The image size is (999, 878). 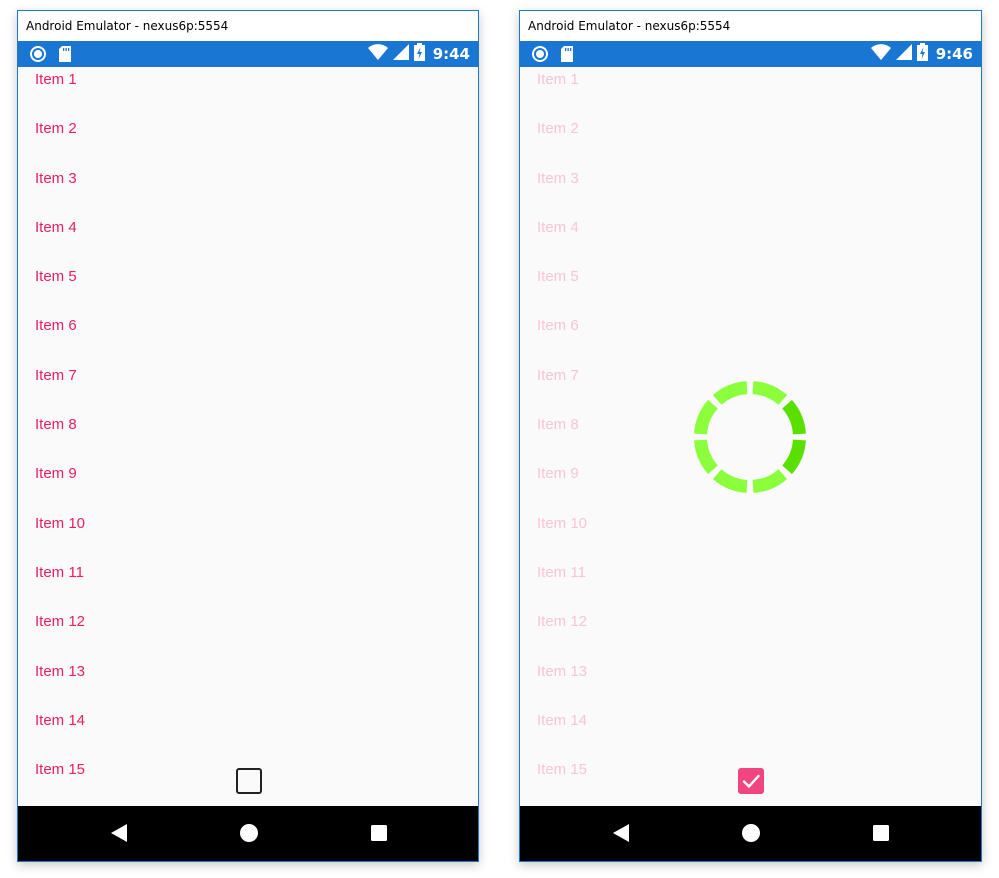 I want to click on status-time: 9:46, so click(x=954, y=54).